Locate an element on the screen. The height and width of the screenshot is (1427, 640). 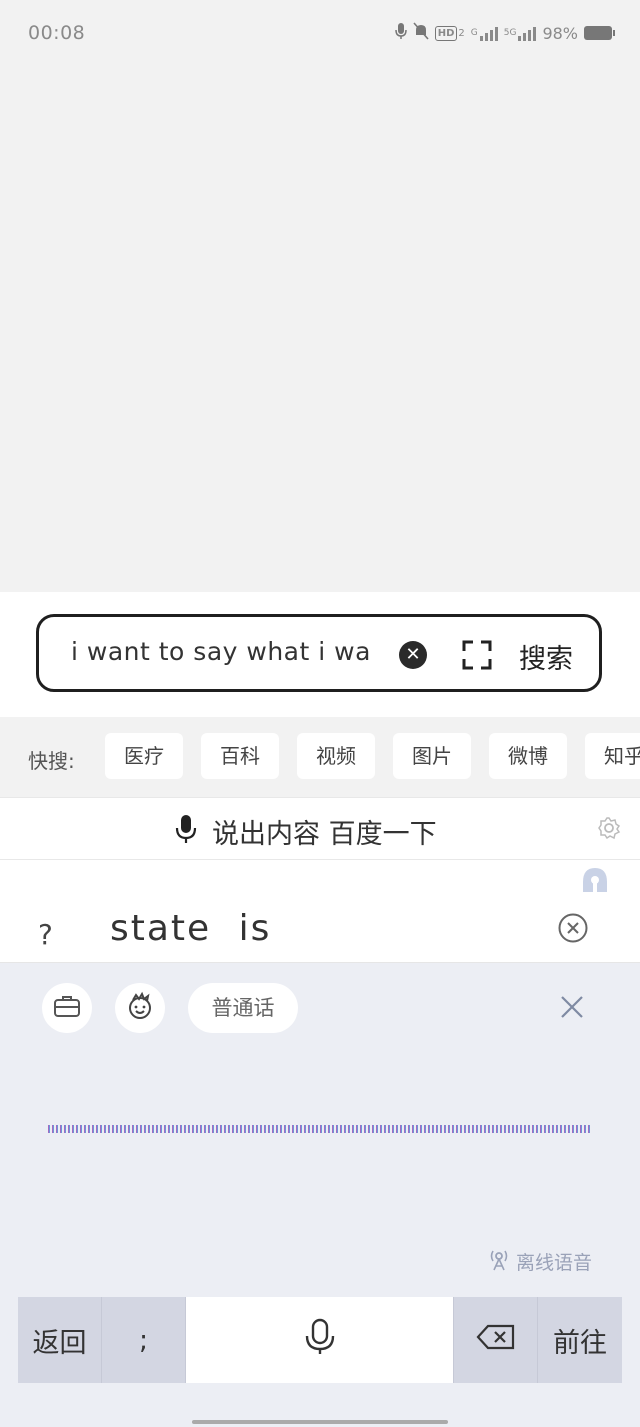
battery-percent: 98% is located at coordinates (560, 33).